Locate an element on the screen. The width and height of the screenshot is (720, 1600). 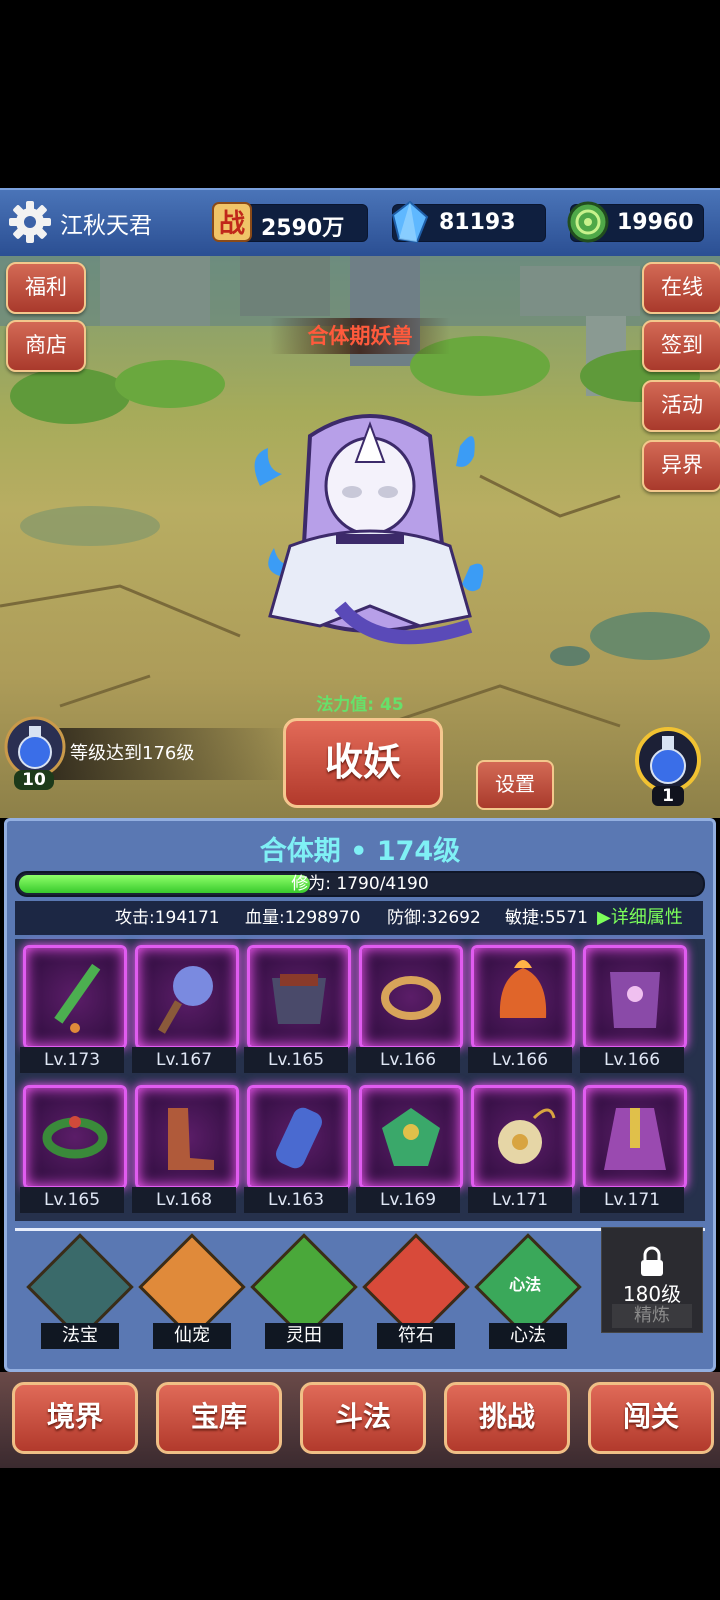
cultivation-progress-text: 修为: 1790/4190 is located at coordinates (360, 884).